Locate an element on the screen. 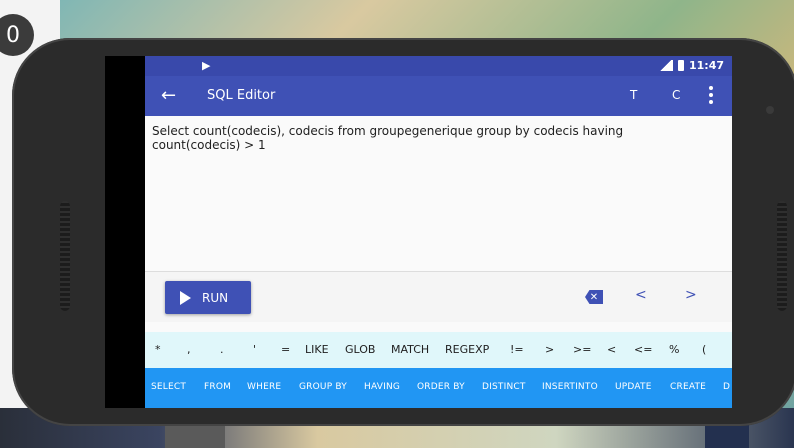 The width and height of the screenshot is (794, 448). keyword-button: DISTINCT is located at coordinates (504, 387).